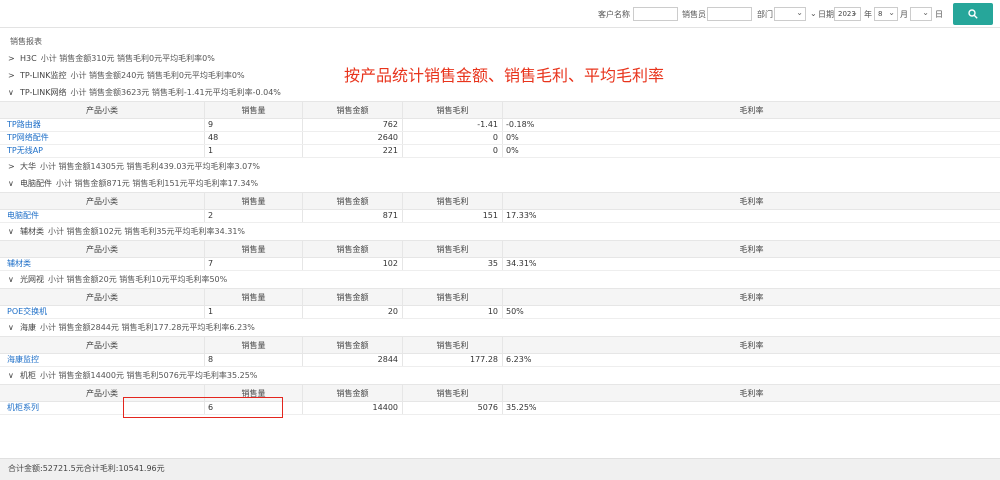 This screenshot has height=480, width=1000. I want to click on group-name: 电脑配件, so click(36, 183).